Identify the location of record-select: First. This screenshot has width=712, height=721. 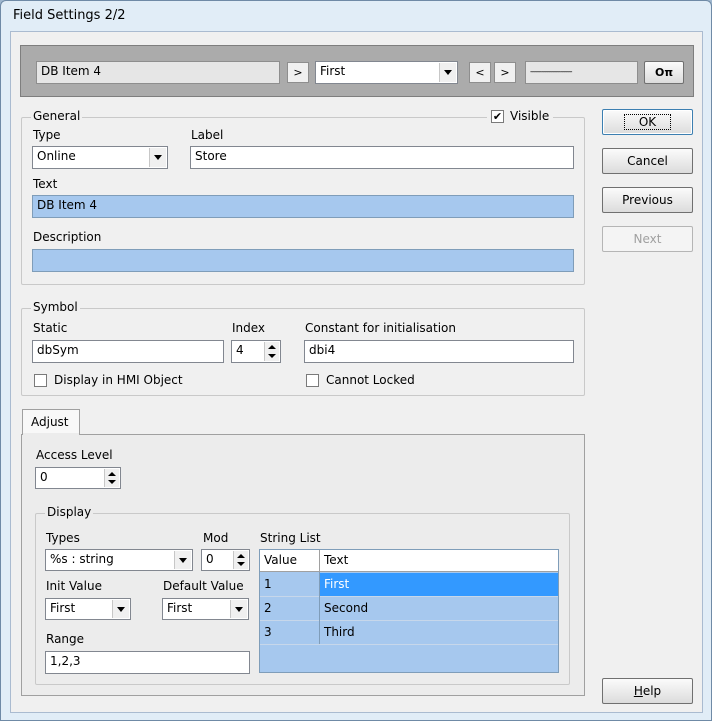
(386, 72).